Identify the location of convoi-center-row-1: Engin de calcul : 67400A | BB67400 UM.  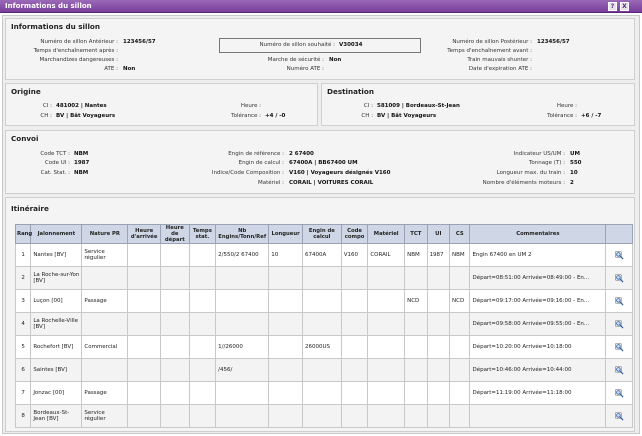
(298, 163).